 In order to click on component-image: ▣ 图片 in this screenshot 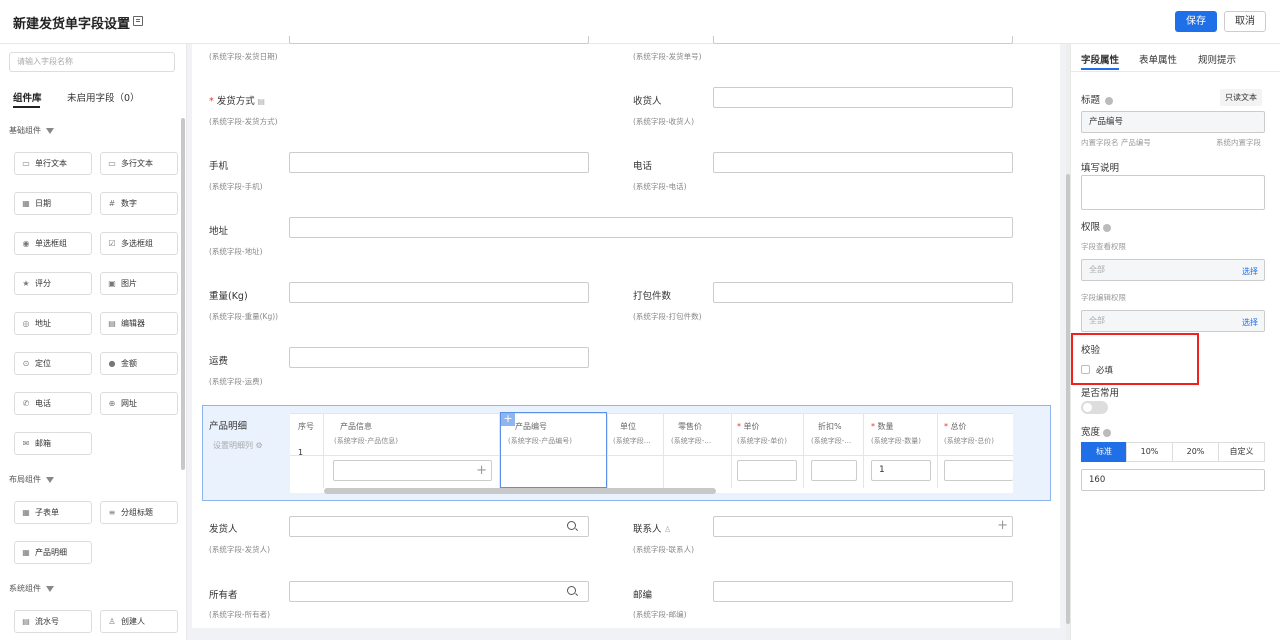, I will do `click(139, 283)`.